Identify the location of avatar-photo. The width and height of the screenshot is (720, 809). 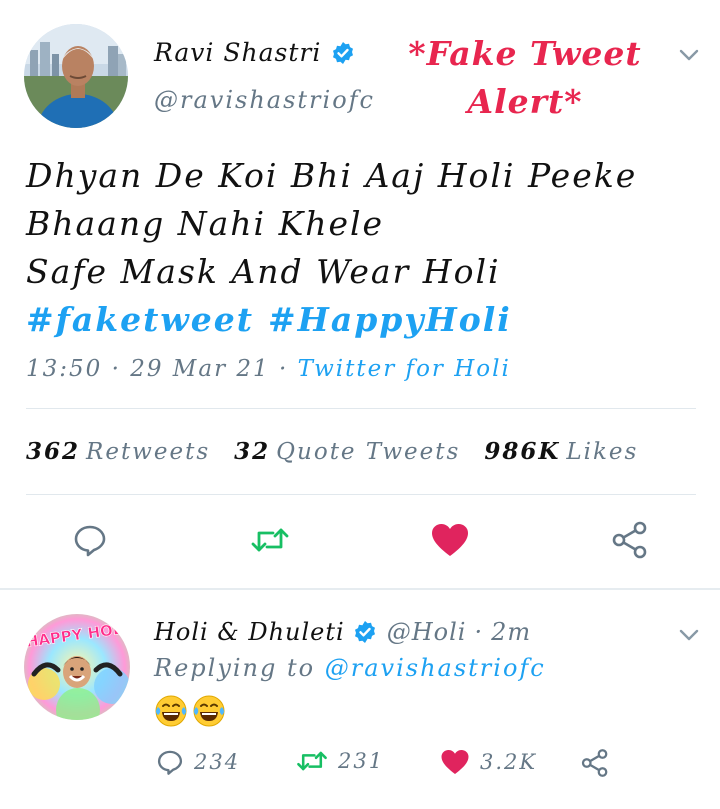
(76, 76).